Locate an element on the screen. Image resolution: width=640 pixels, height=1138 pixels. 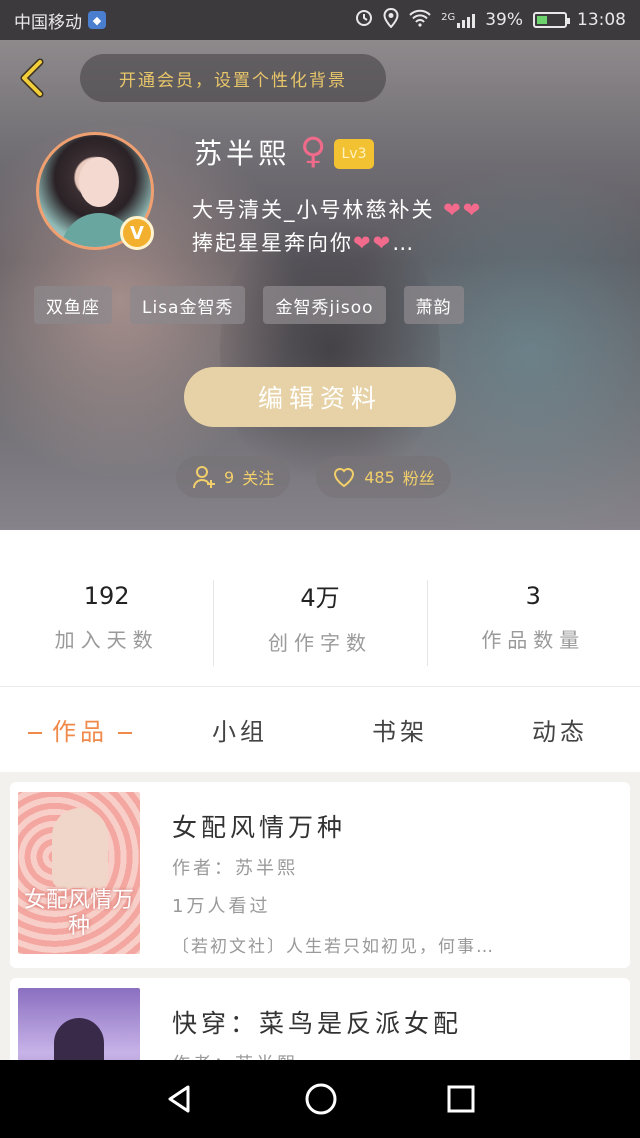
tag: 萧韵 is located at coordinates (433, 305).